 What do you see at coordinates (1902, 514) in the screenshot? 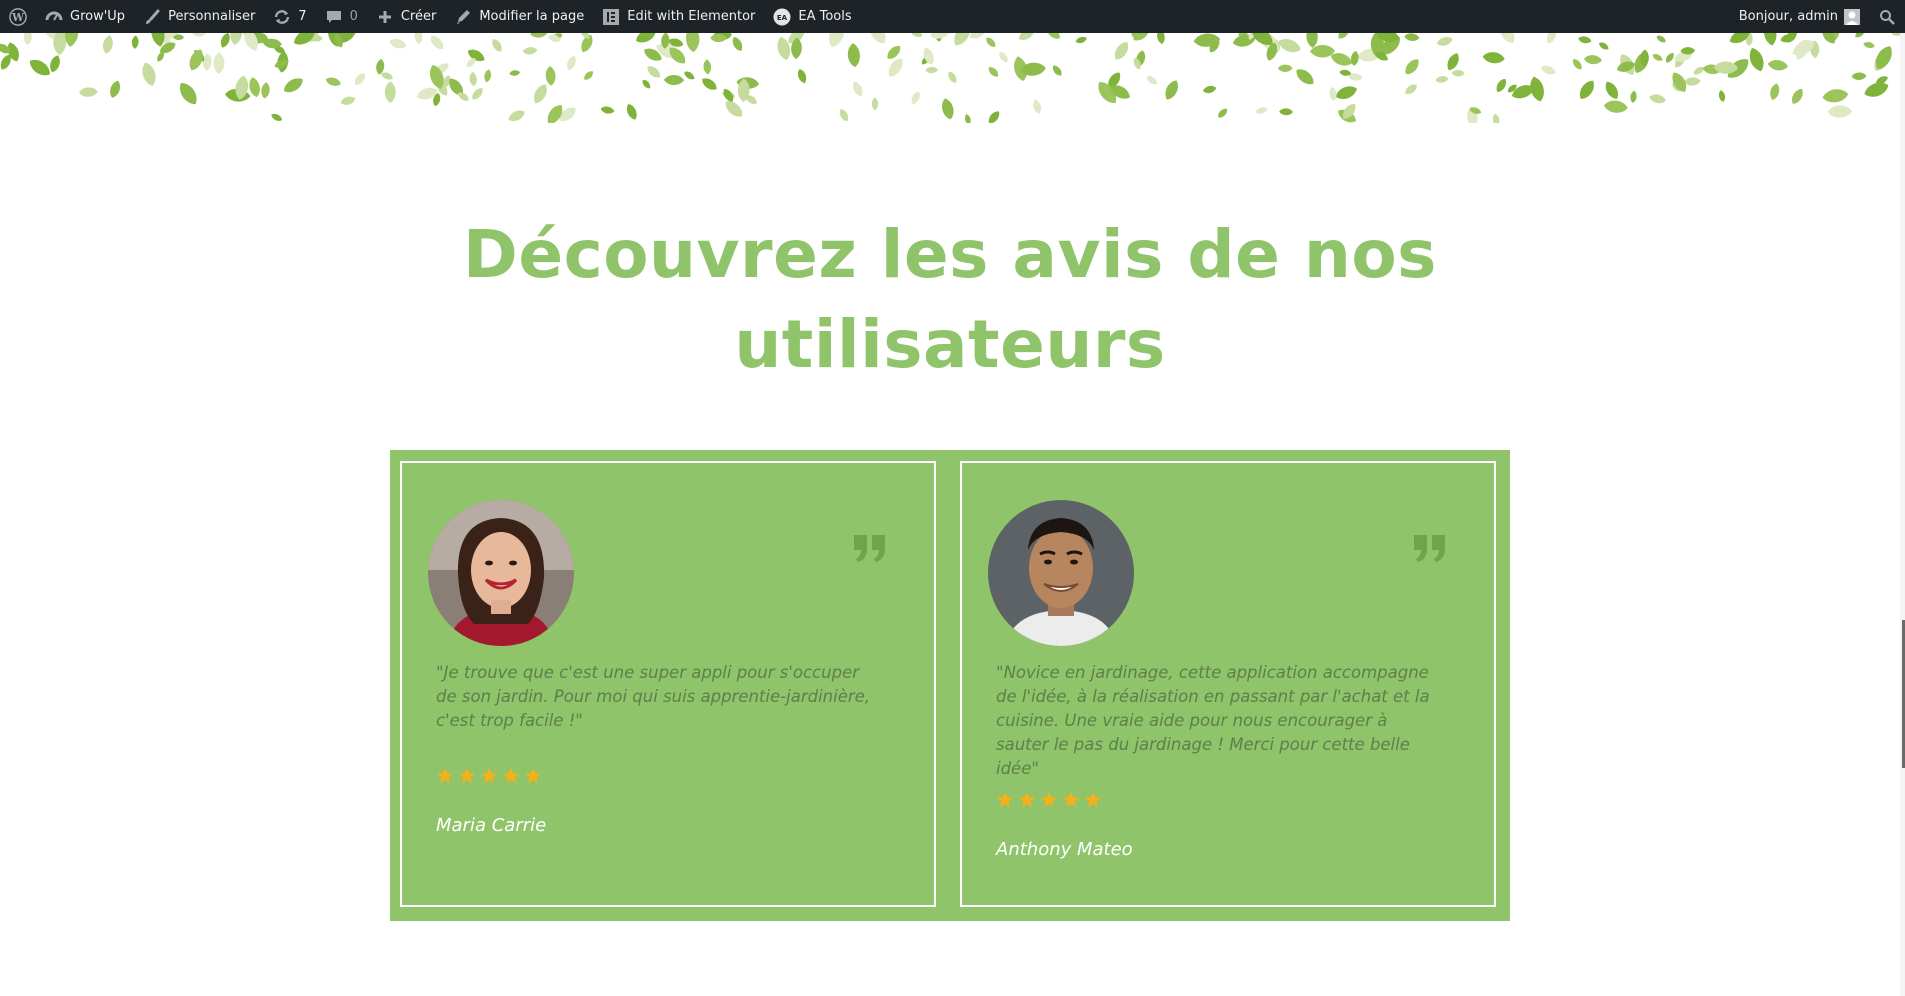
I see `page-scrollbar` at bounding box center [1902, 514].